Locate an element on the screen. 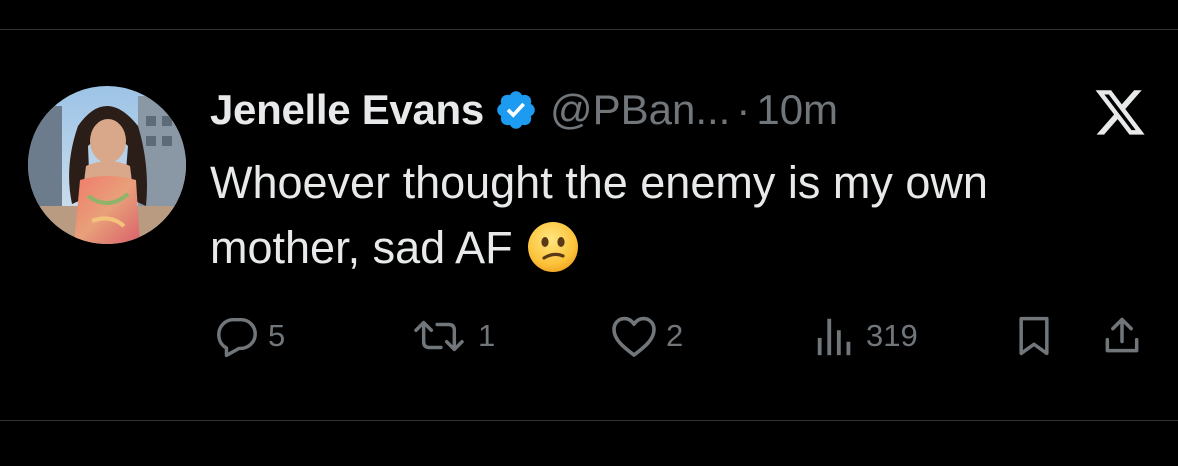  bottom-divider is located at coordinates (589, 420).